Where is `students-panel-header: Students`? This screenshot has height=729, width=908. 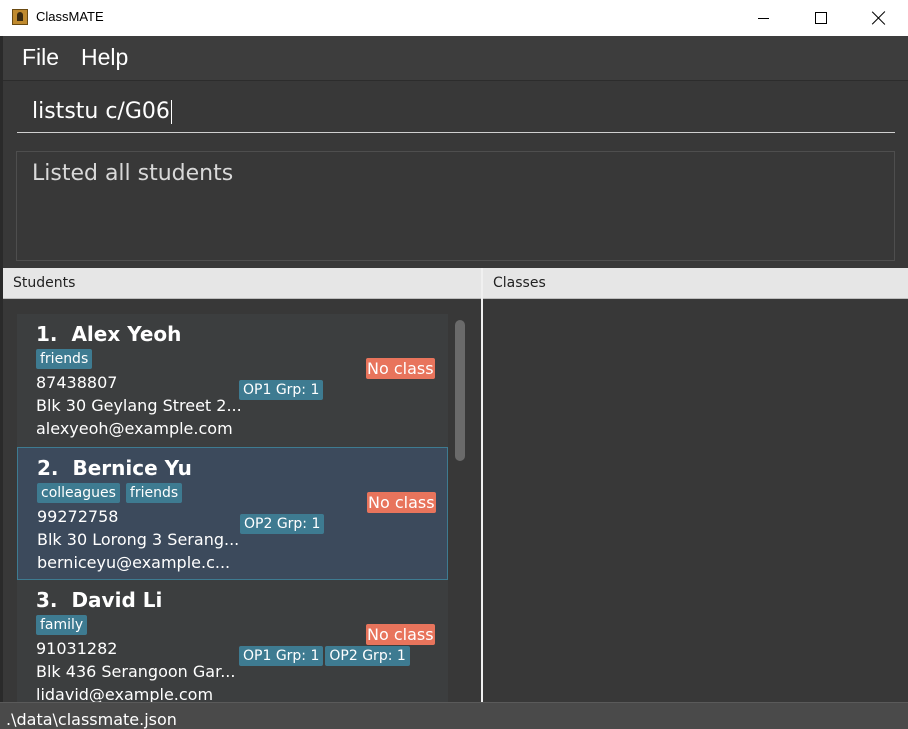 students-panel-header: Students is located at coordinates (242, 283).